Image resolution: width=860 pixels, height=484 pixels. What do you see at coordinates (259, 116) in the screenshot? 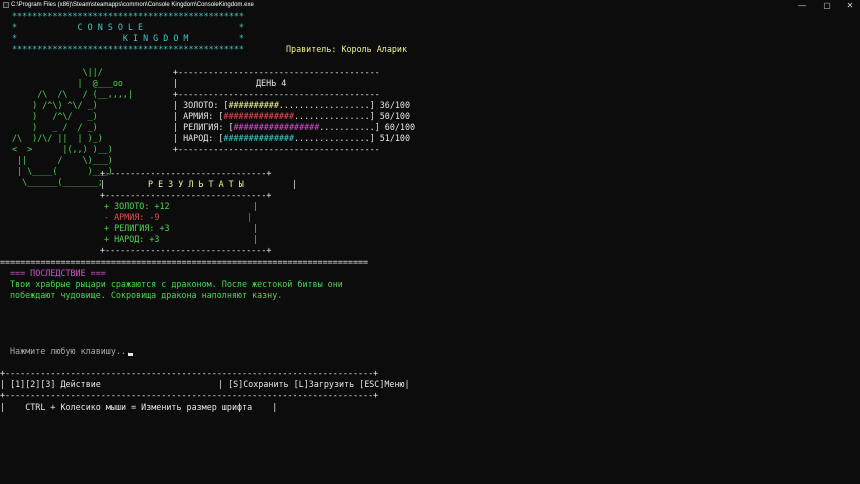
I see `army-bar-fill: ##############` at bounding box center [259, 116].